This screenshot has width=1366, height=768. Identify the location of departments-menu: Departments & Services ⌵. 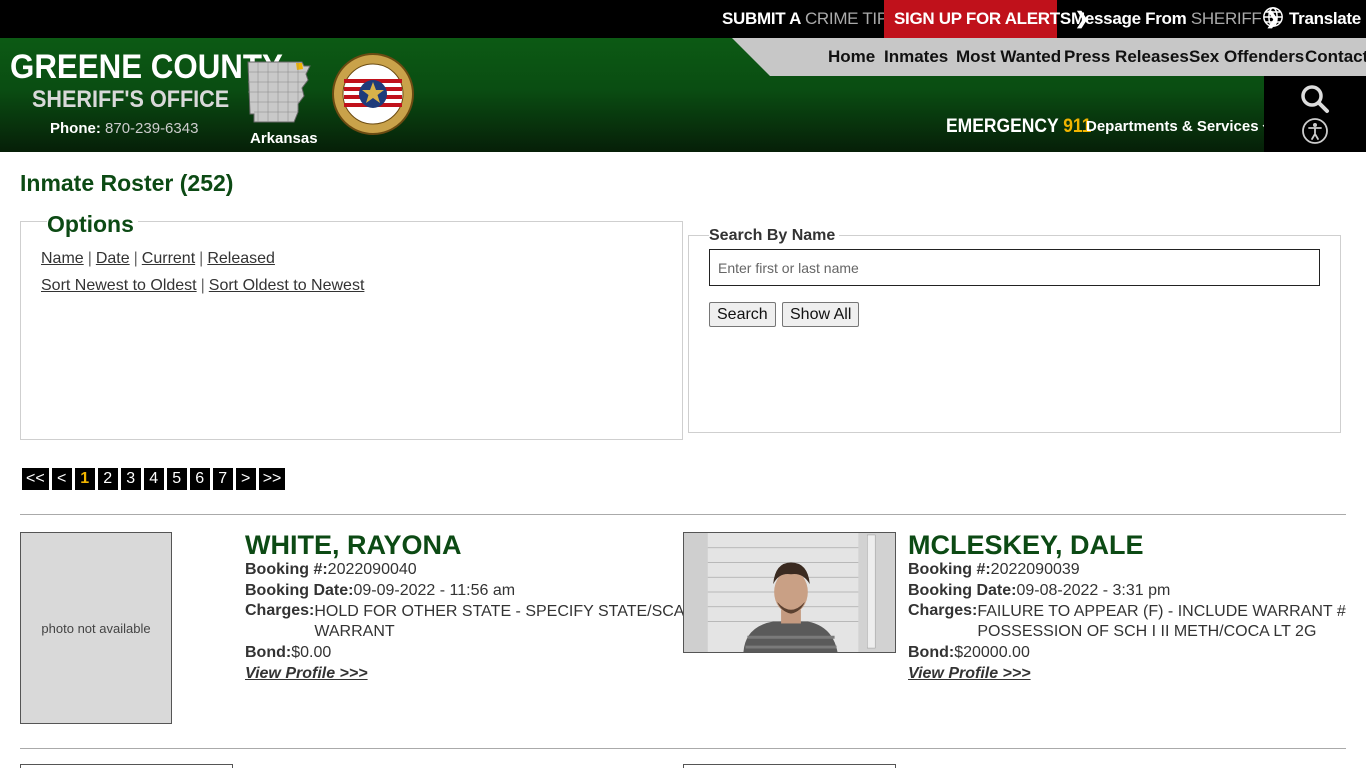
(1180, 126).